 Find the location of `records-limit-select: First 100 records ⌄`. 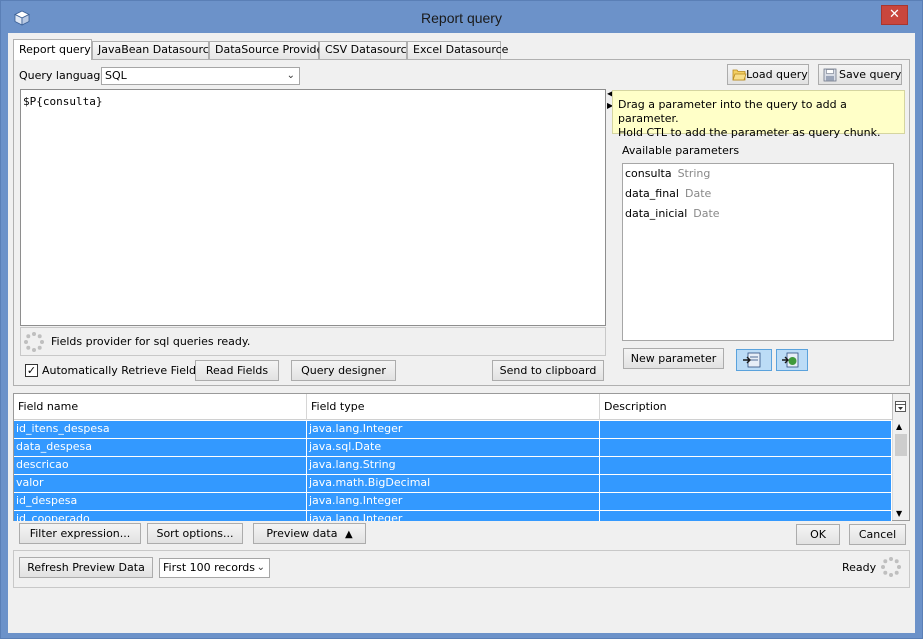

records-limit-select: First 100 records ⌄ is located at coordinates (214, 568).